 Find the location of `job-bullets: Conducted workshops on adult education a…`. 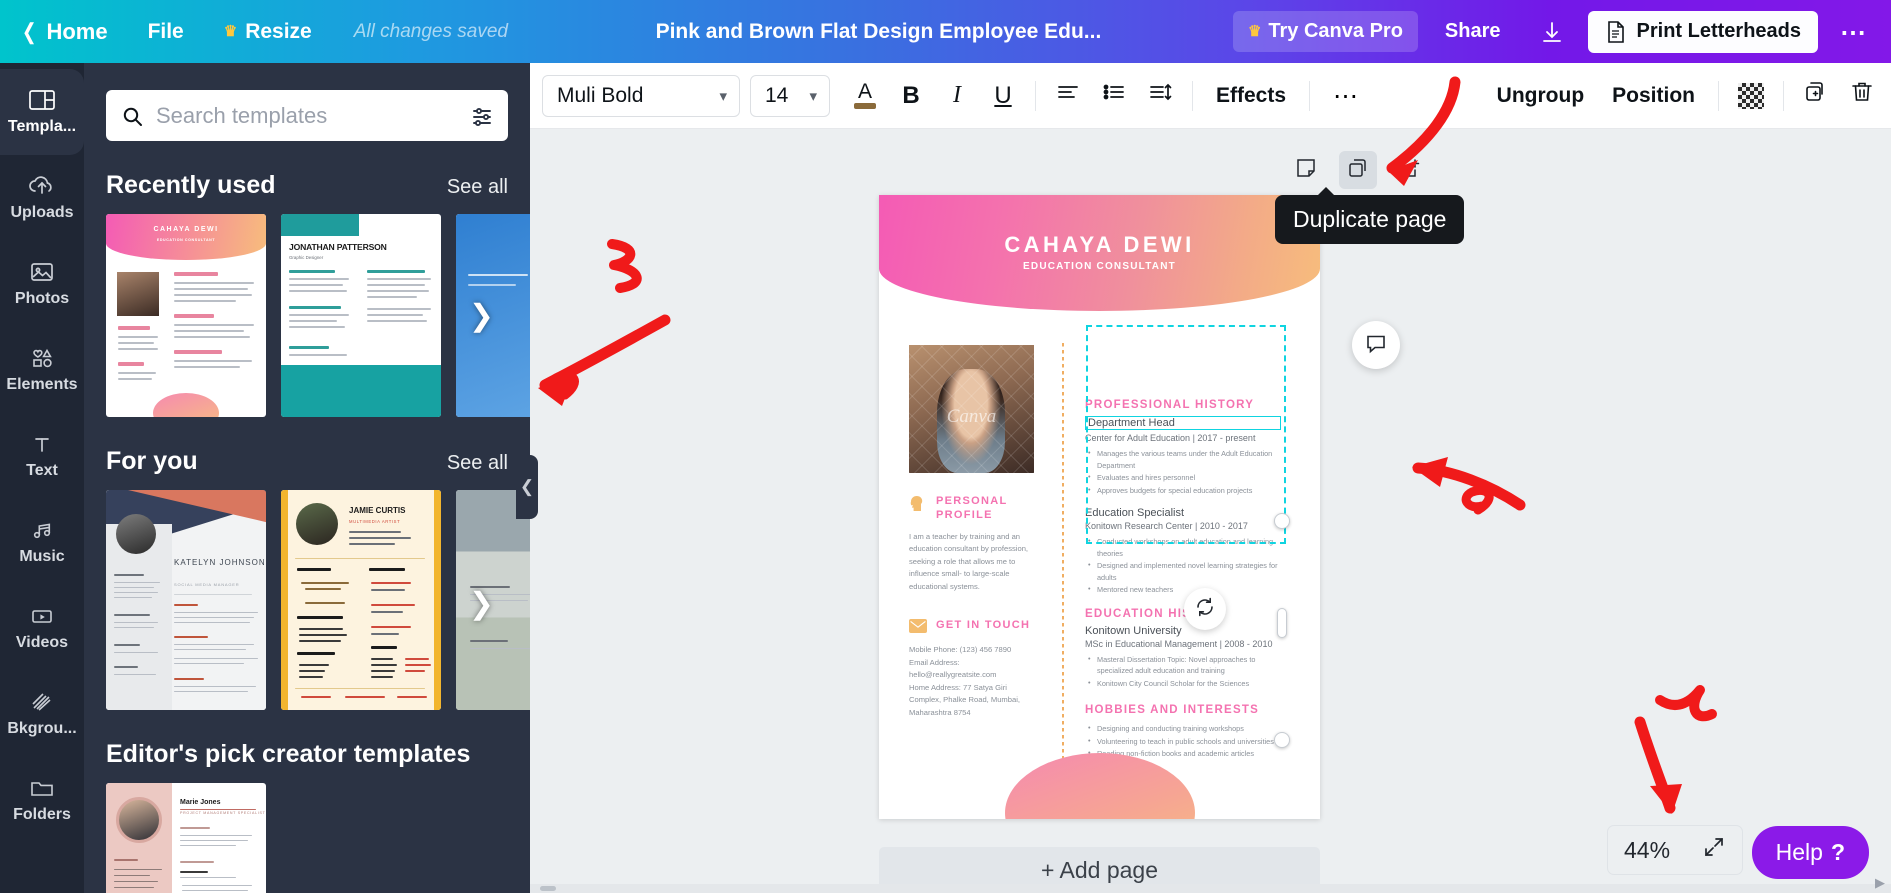

job-bullets: Conducted workshops on adult education a… is located at coordinates (1183, 565).